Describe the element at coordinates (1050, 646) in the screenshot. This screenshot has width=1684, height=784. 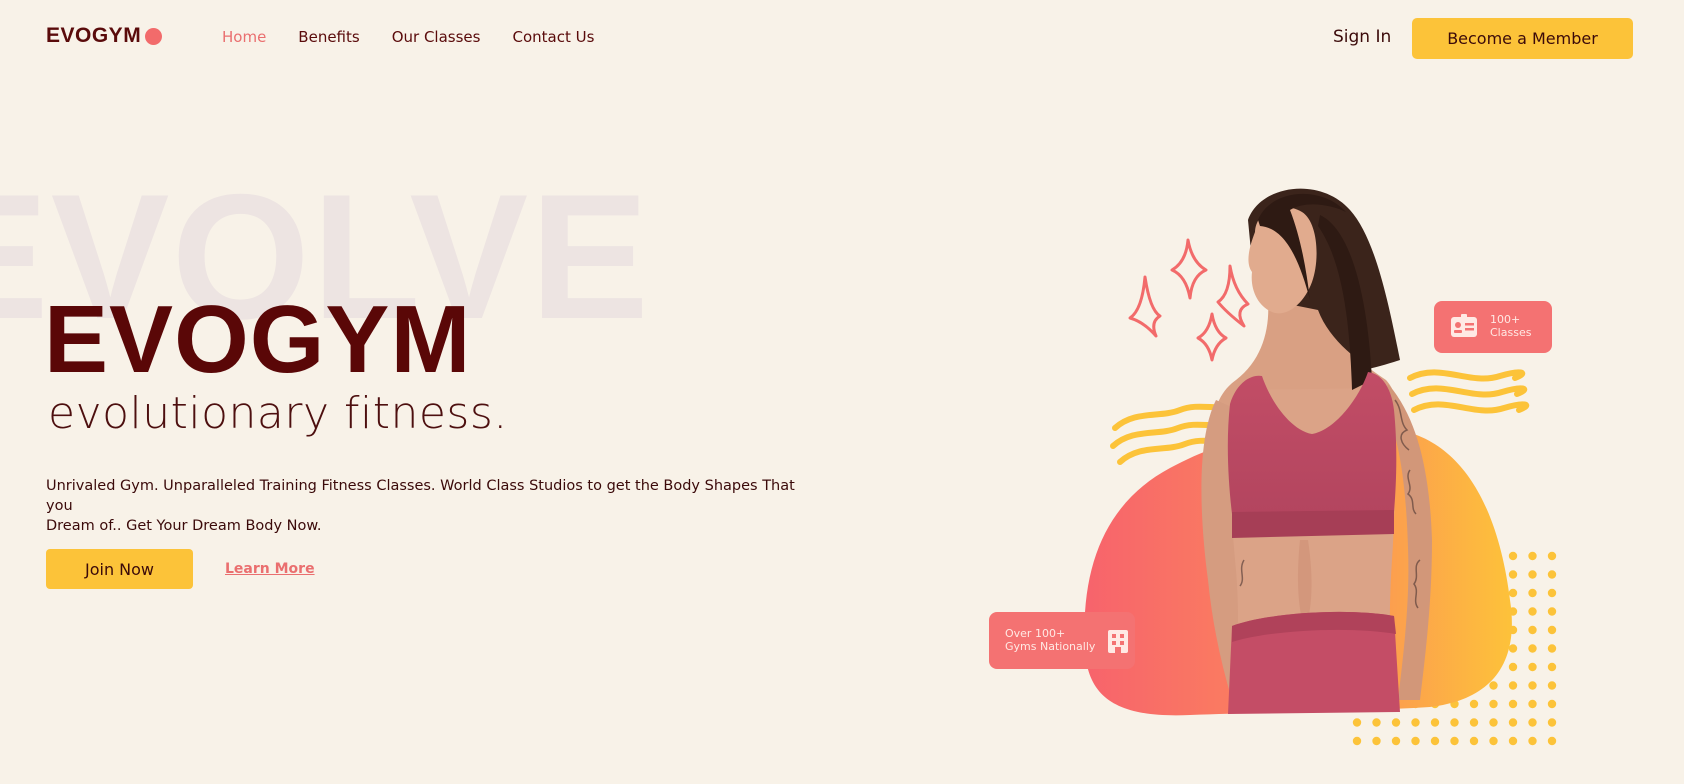
I see `gyms-badge-label: Gyms Nationally` at that location.